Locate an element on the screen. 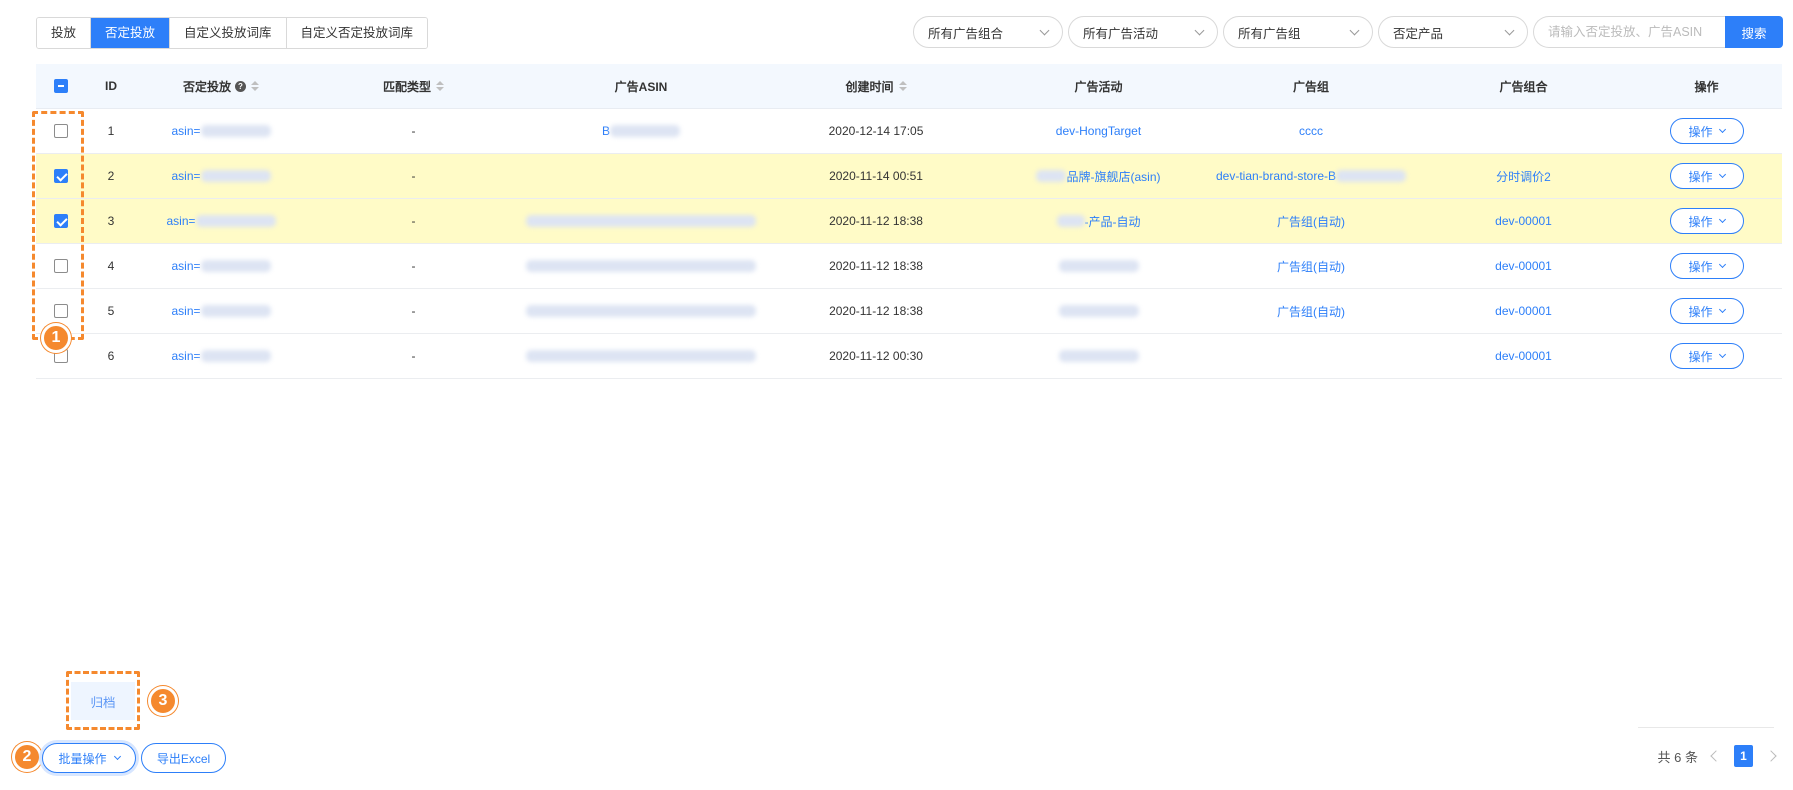 The image size is (1793, 790). chevron-right-icon is located at coordinates (1771, 756).